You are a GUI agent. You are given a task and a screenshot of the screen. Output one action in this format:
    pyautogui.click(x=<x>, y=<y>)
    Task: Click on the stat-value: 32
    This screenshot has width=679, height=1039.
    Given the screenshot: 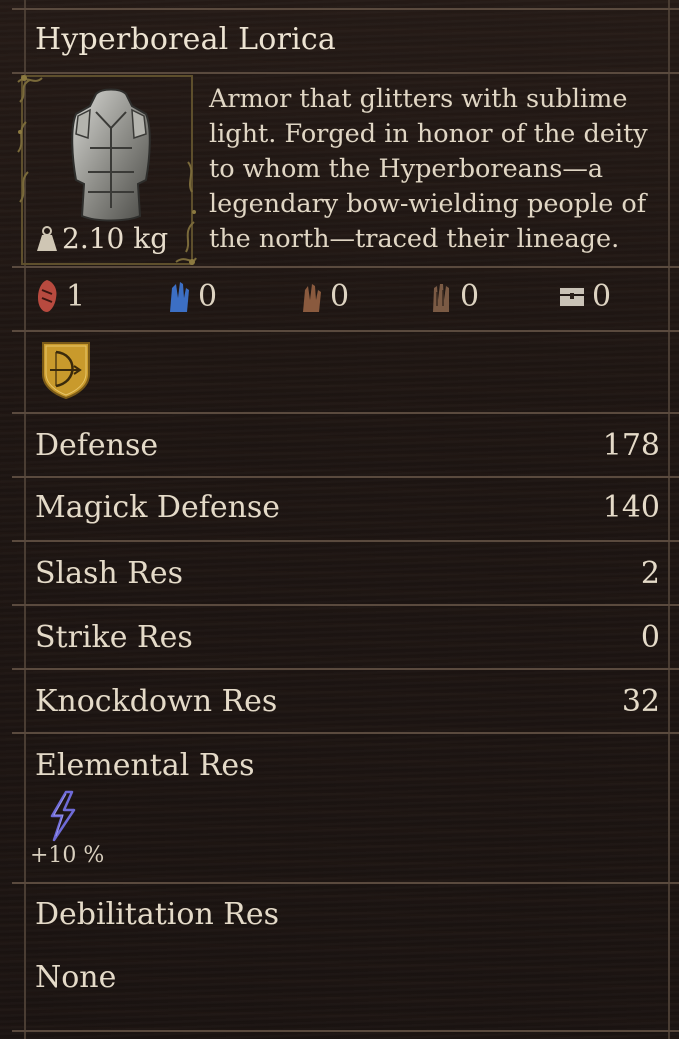 What is the action you would take?
    pyautogui.click(x=640, y=701)
    